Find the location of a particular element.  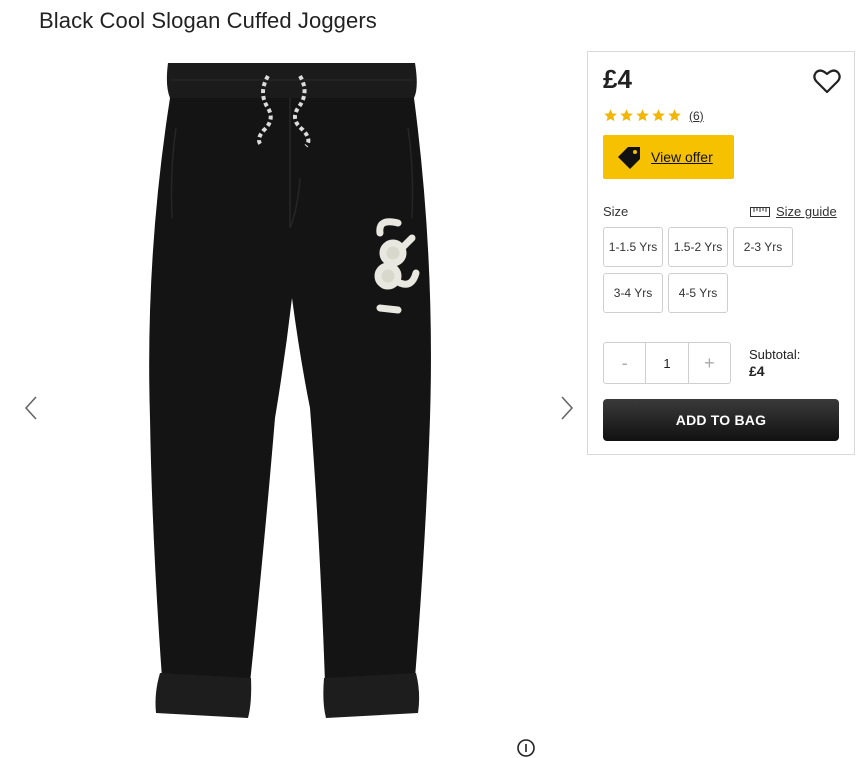

quantity-value: 1 is located at coordinates (667, 363).